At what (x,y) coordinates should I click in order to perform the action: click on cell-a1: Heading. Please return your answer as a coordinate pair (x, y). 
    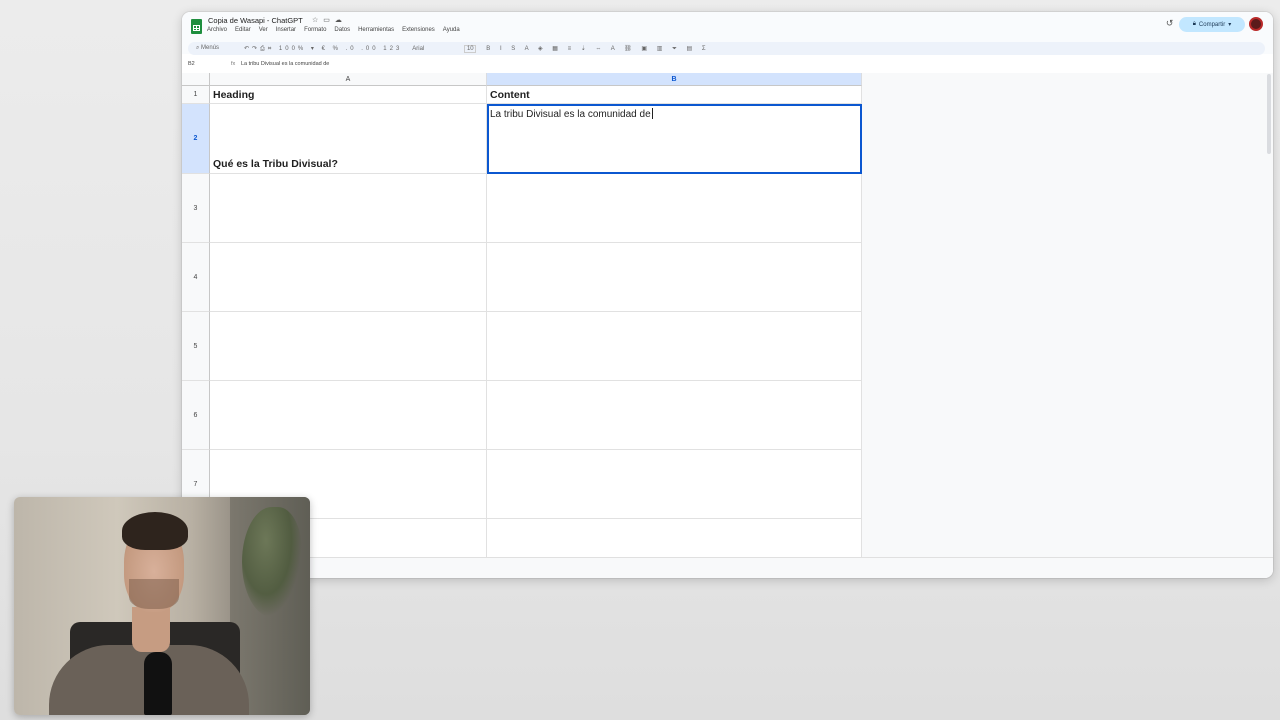
    Looking at the image, I should click on (348, 95).